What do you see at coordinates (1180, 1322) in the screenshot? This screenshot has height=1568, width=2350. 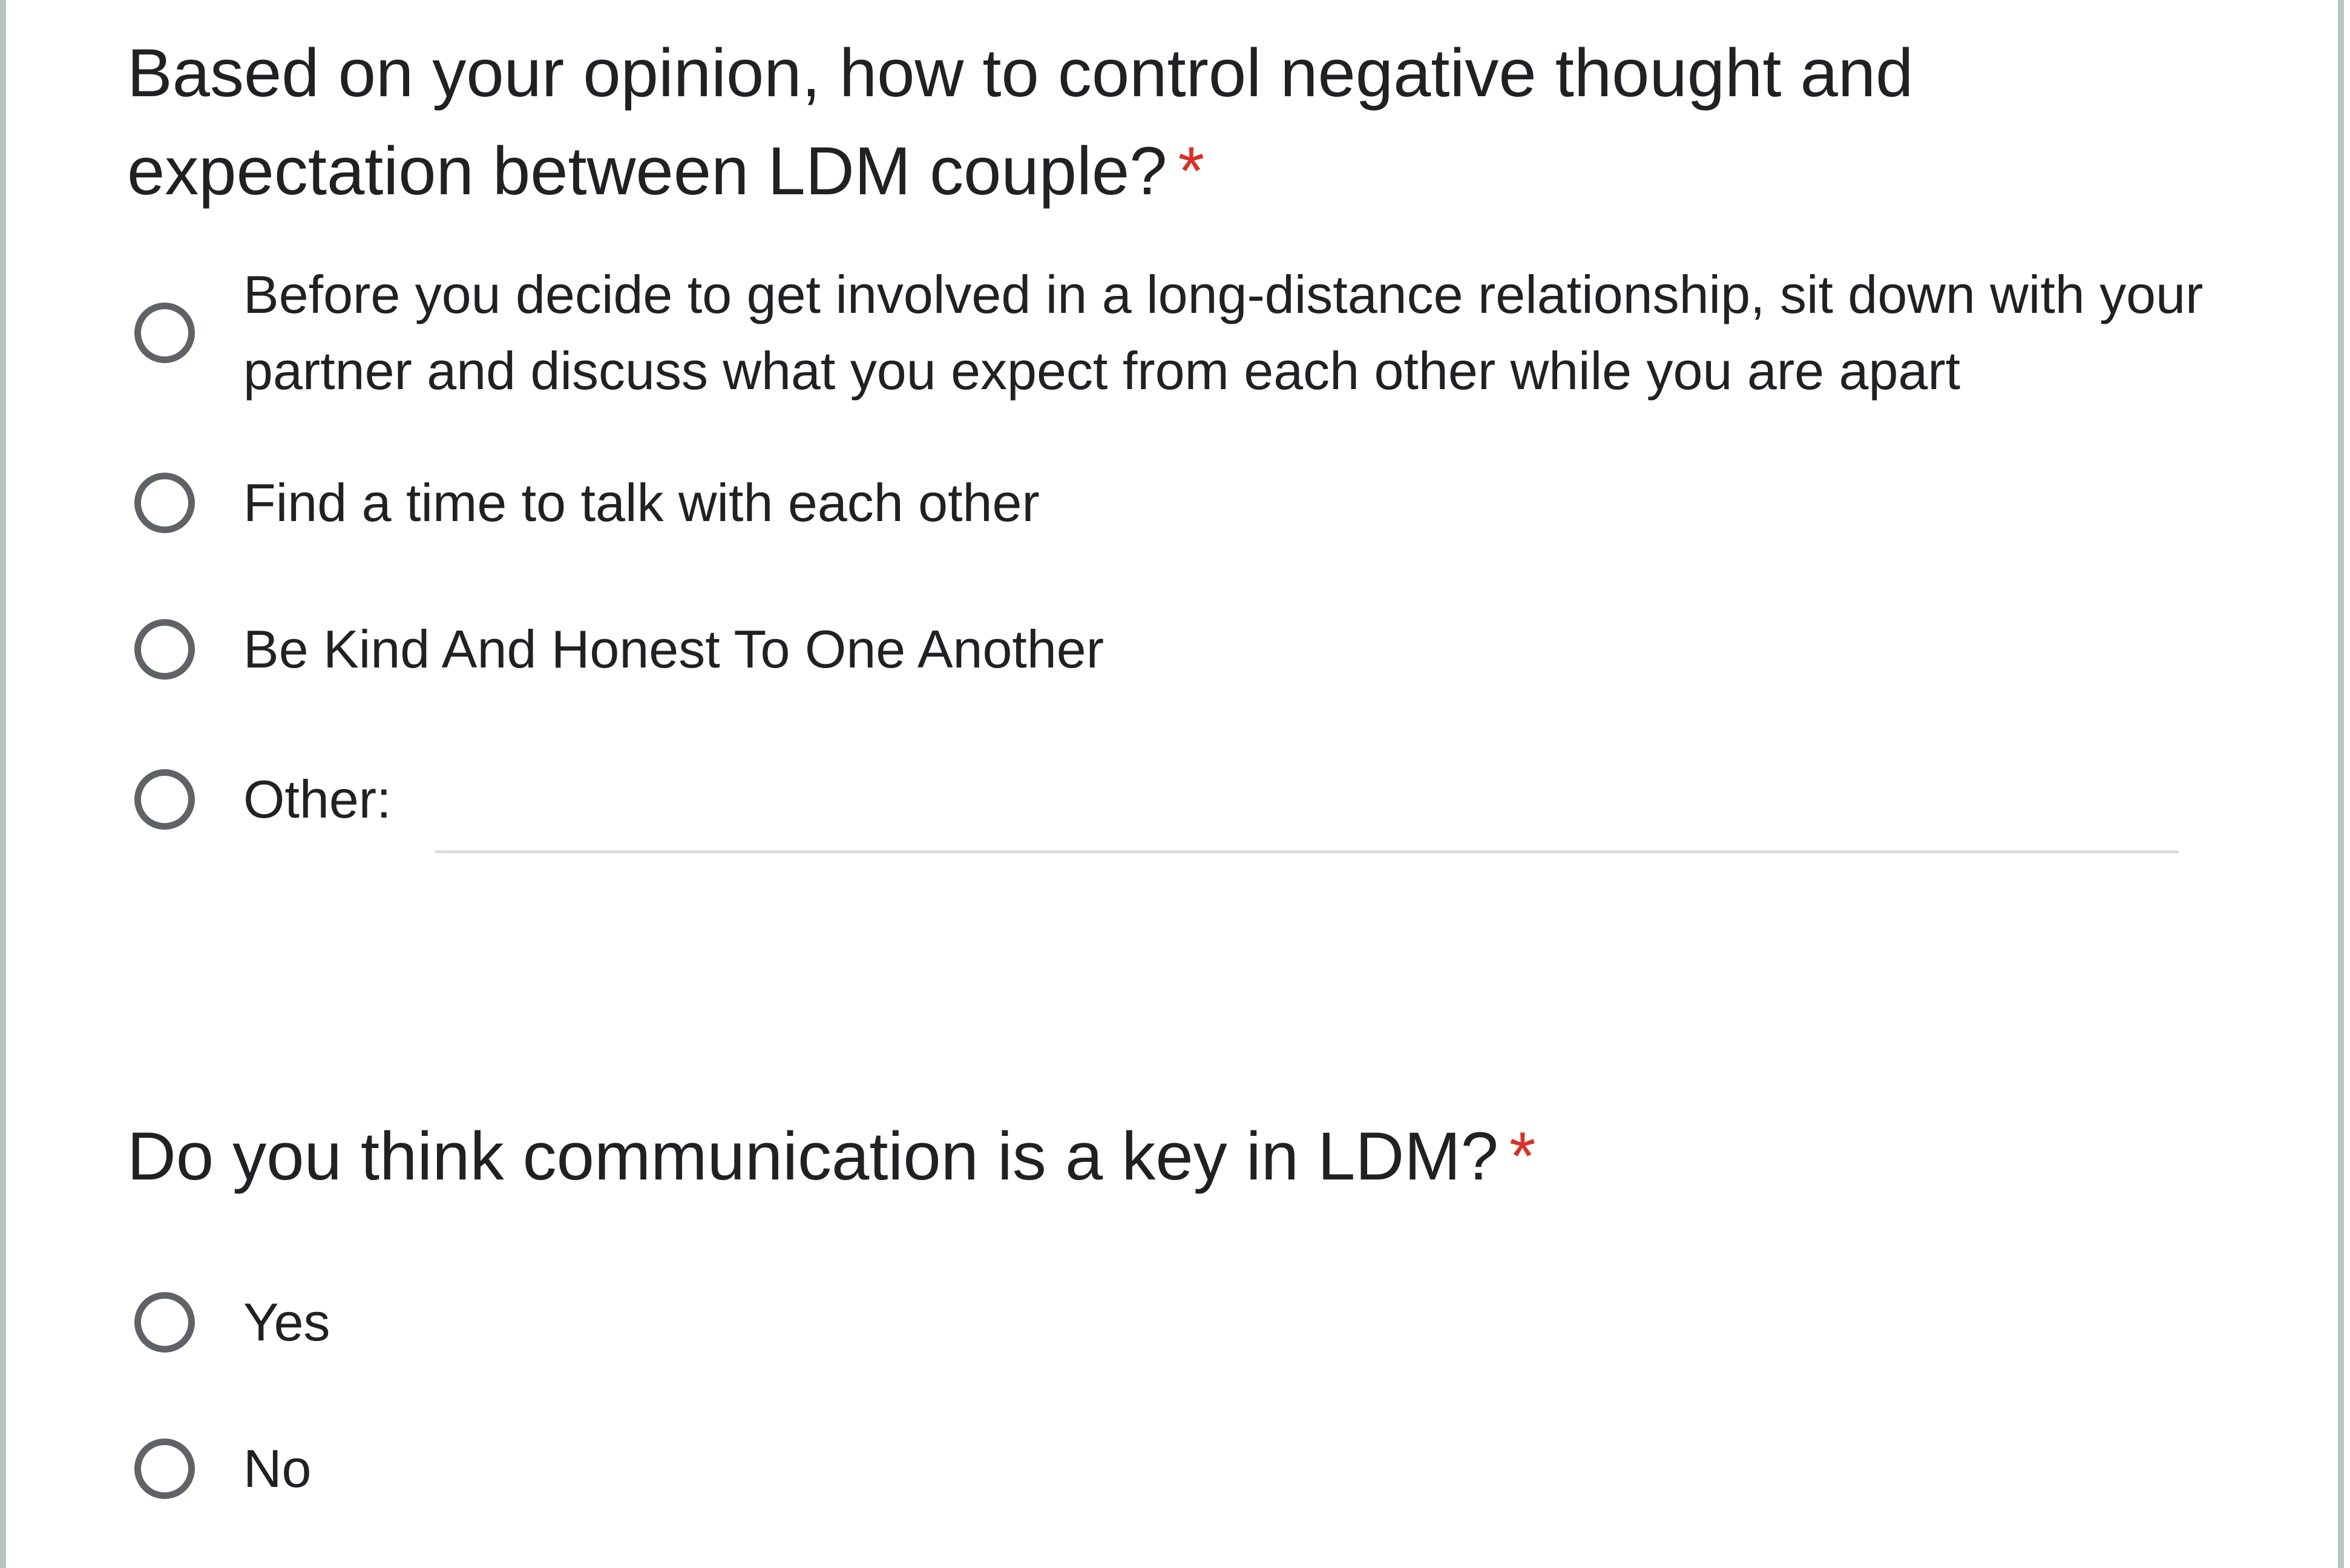 I see `radio-option-yes: Yes` at bounding box center [1180, 1322].